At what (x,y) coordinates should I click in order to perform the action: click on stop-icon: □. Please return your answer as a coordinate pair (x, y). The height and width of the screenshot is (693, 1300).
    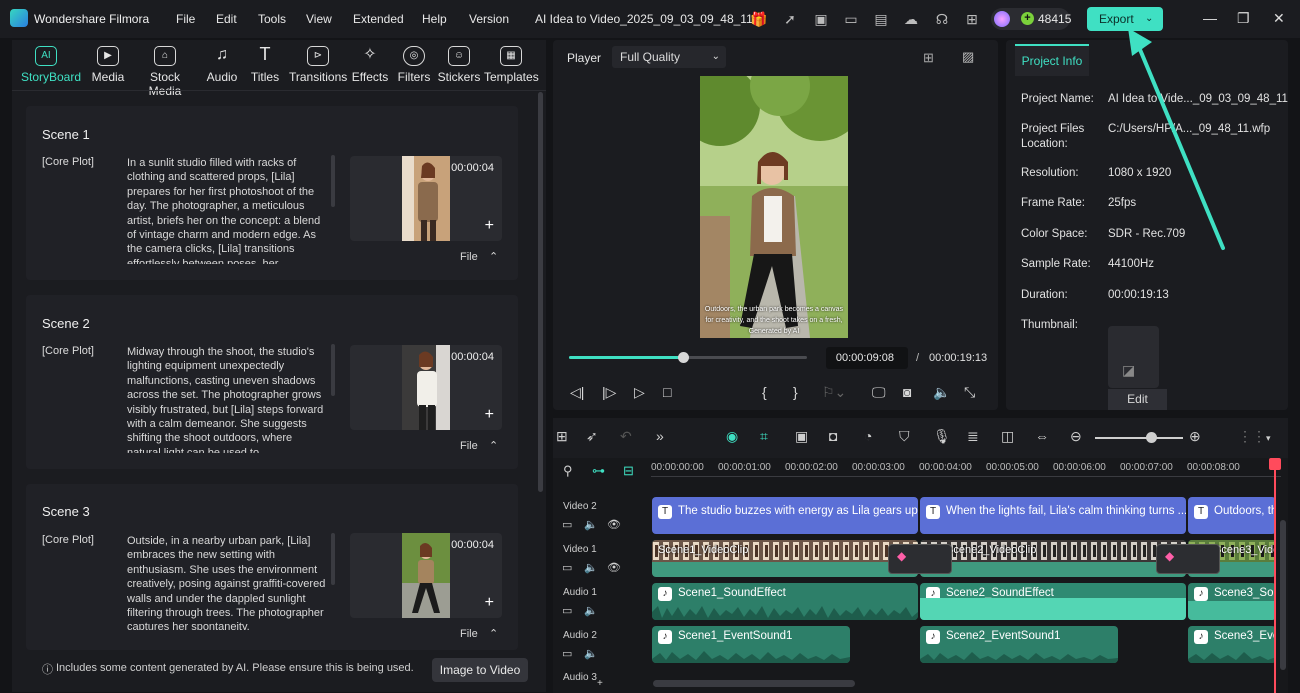
    Looking at the image, I should click on (667, 392).